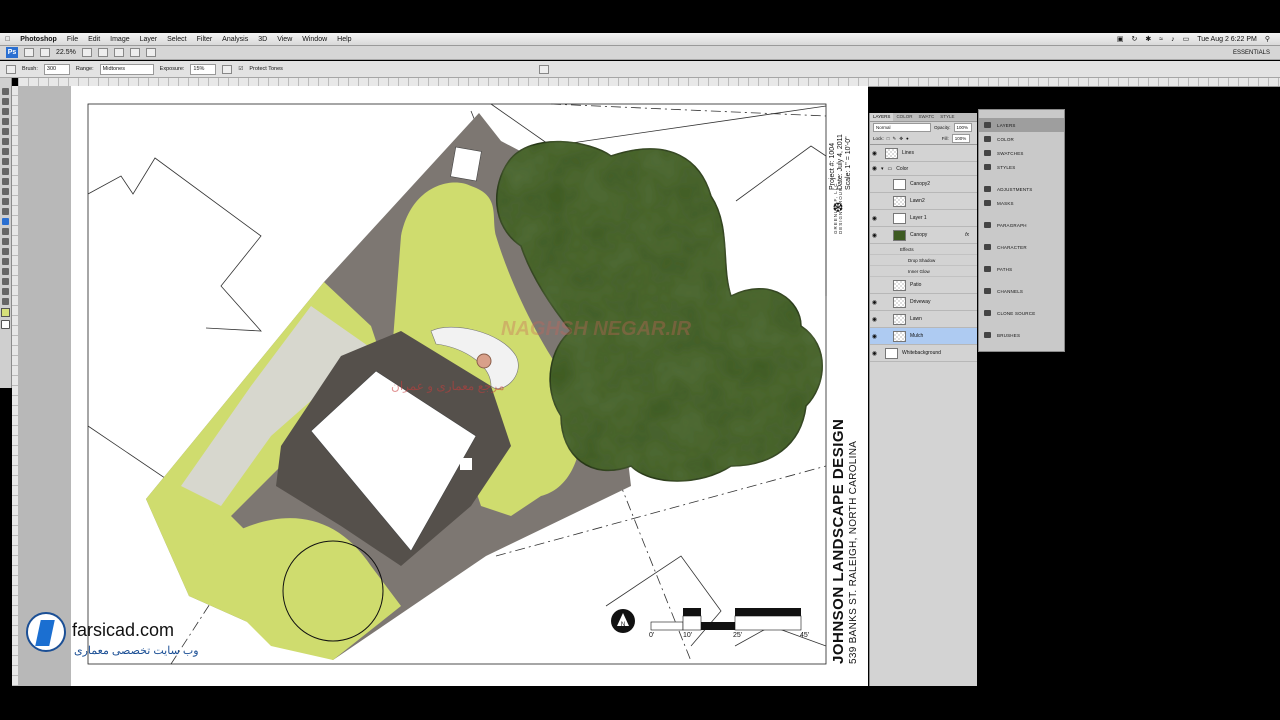 The image size is (1280, 720). Describe the element at coordinates (1021, 167) in the screenshot. I see `dock-styles: STYLES` at that location.